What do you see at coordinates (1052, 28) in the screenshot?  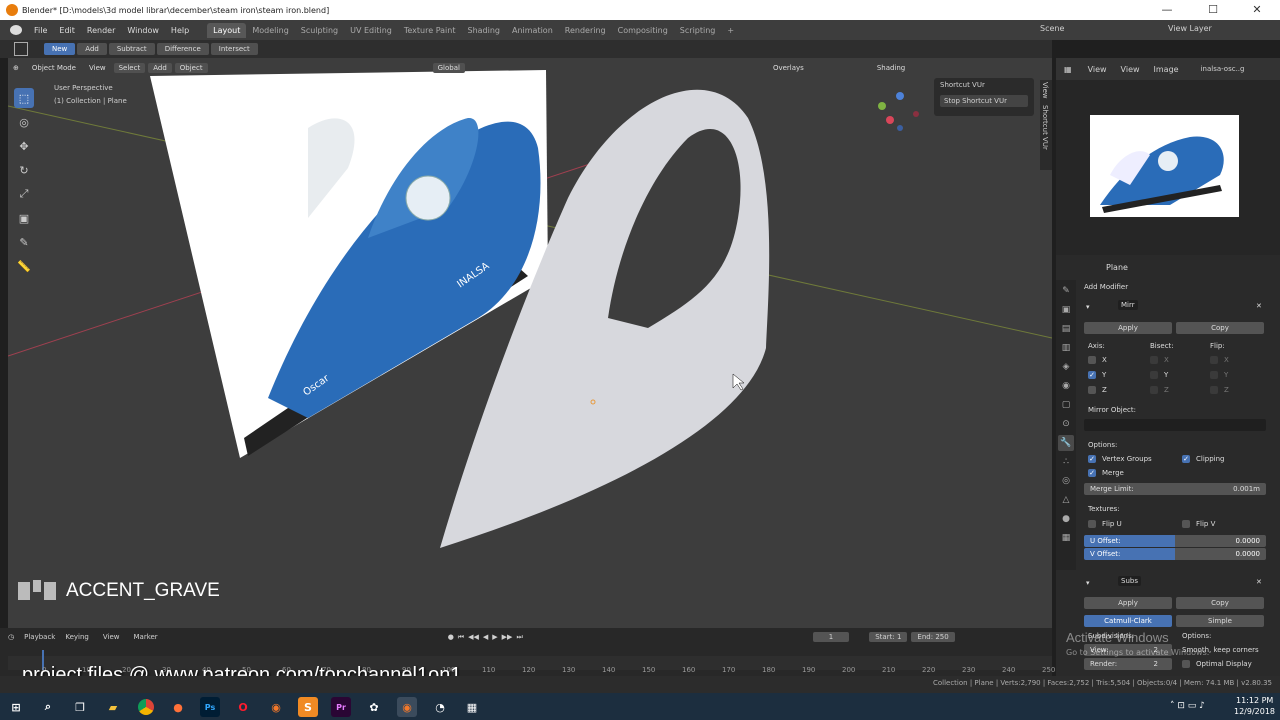 I see `scene-selector: Scene` at bounding box center [1052, 28].